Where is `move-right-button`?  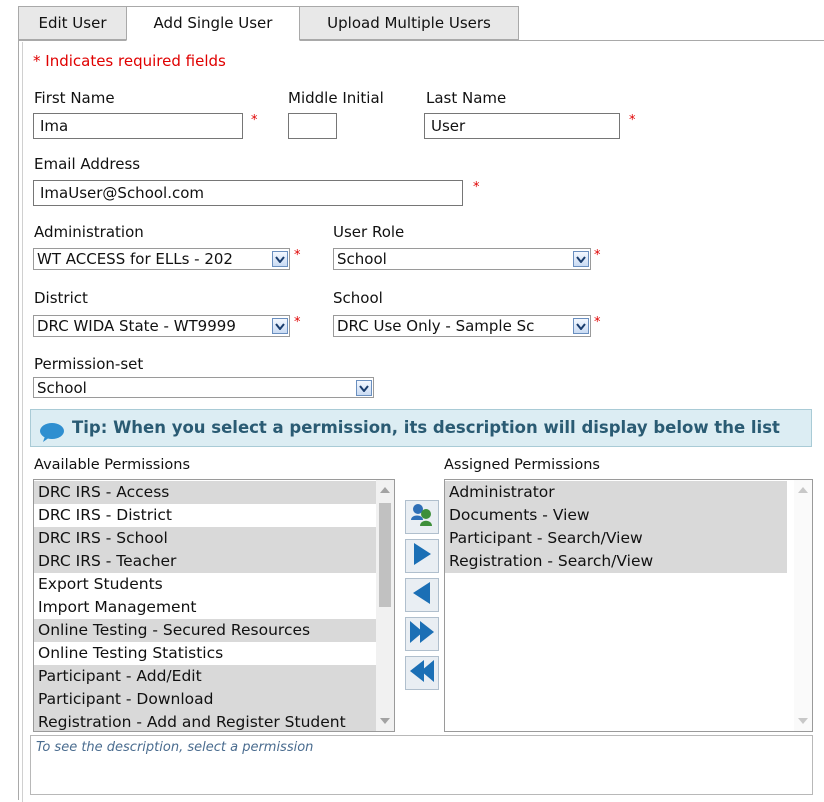
move-right-button is located at coordinates (422, 556).